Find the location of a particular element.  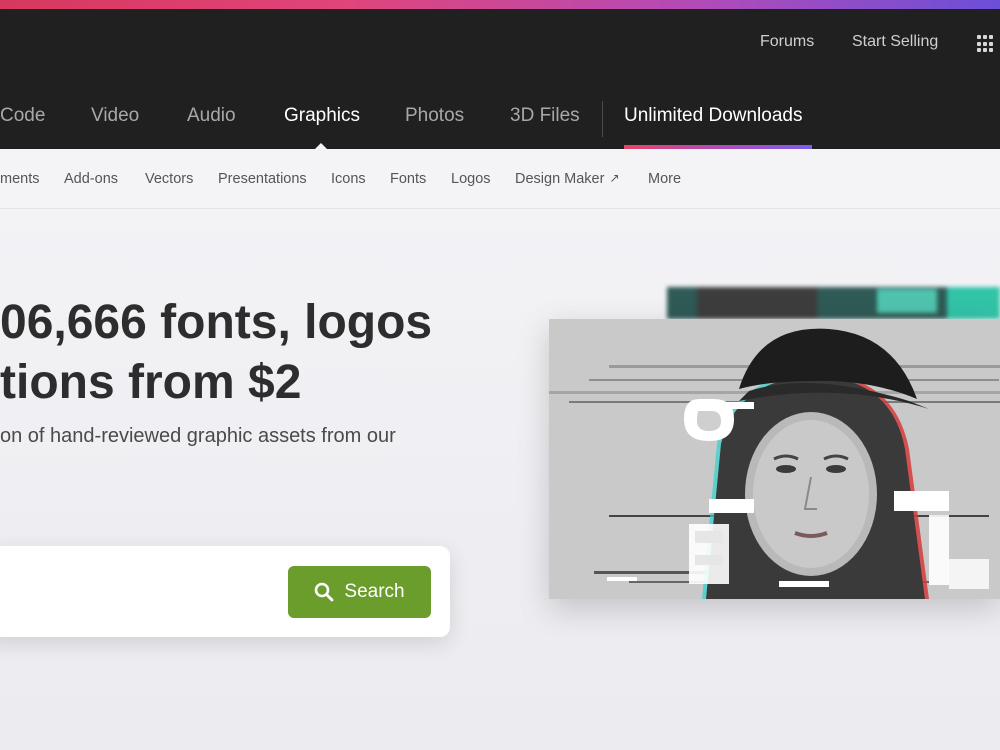

subnav-item-templates: ments is located at coordinates (20, 179).